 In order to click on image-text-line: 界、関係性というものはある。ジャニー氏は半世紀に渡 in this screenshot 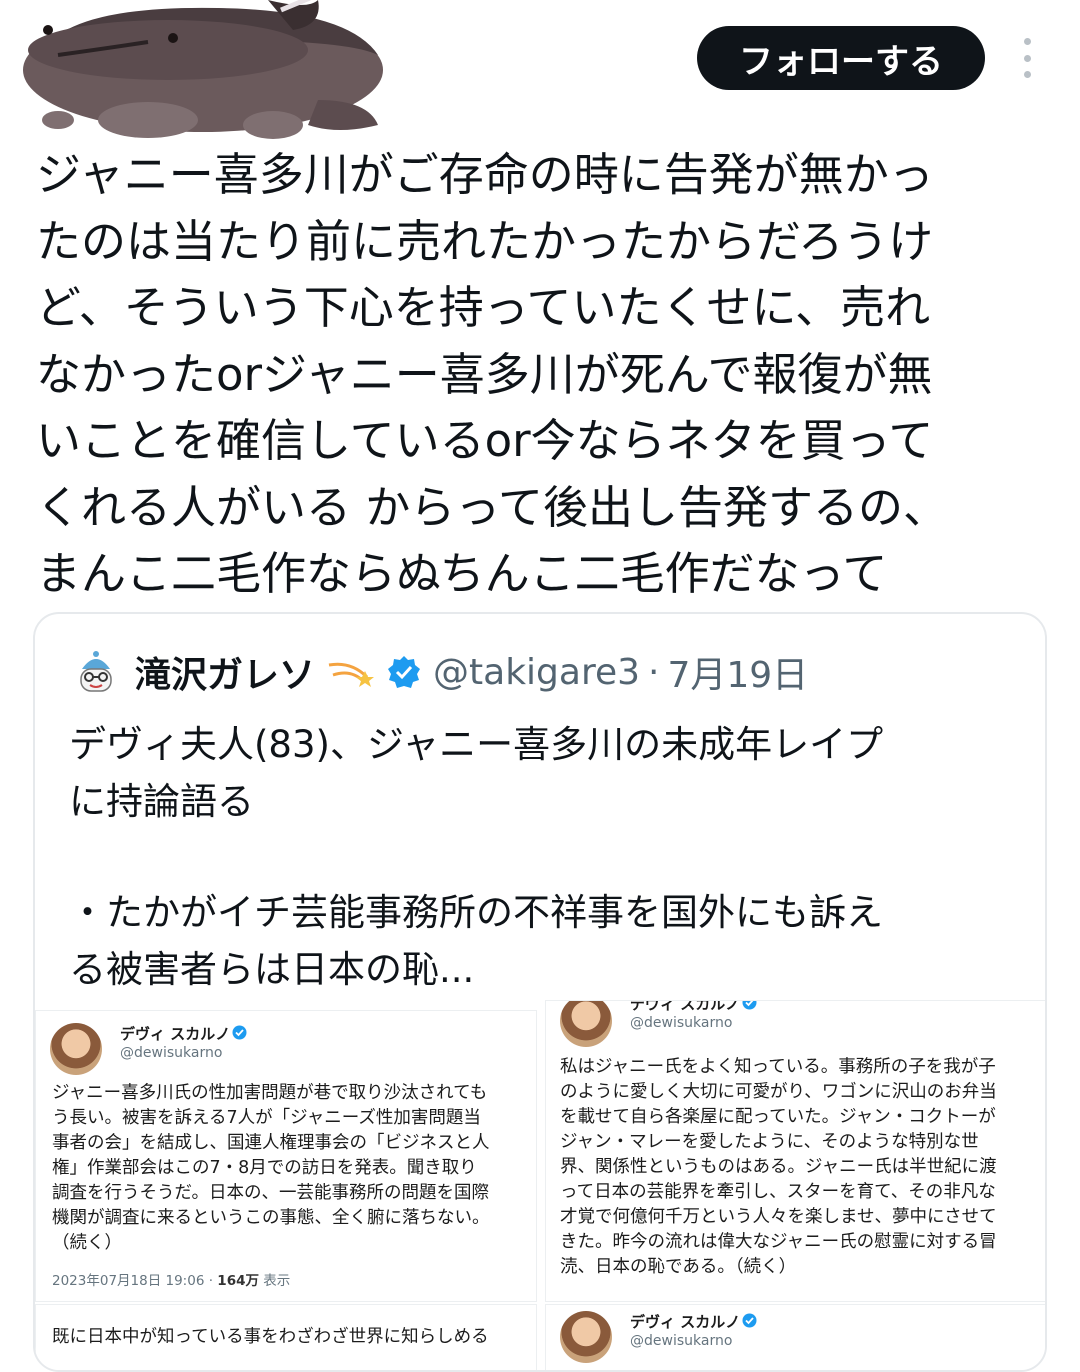, I will do `click(778, 1167)`.